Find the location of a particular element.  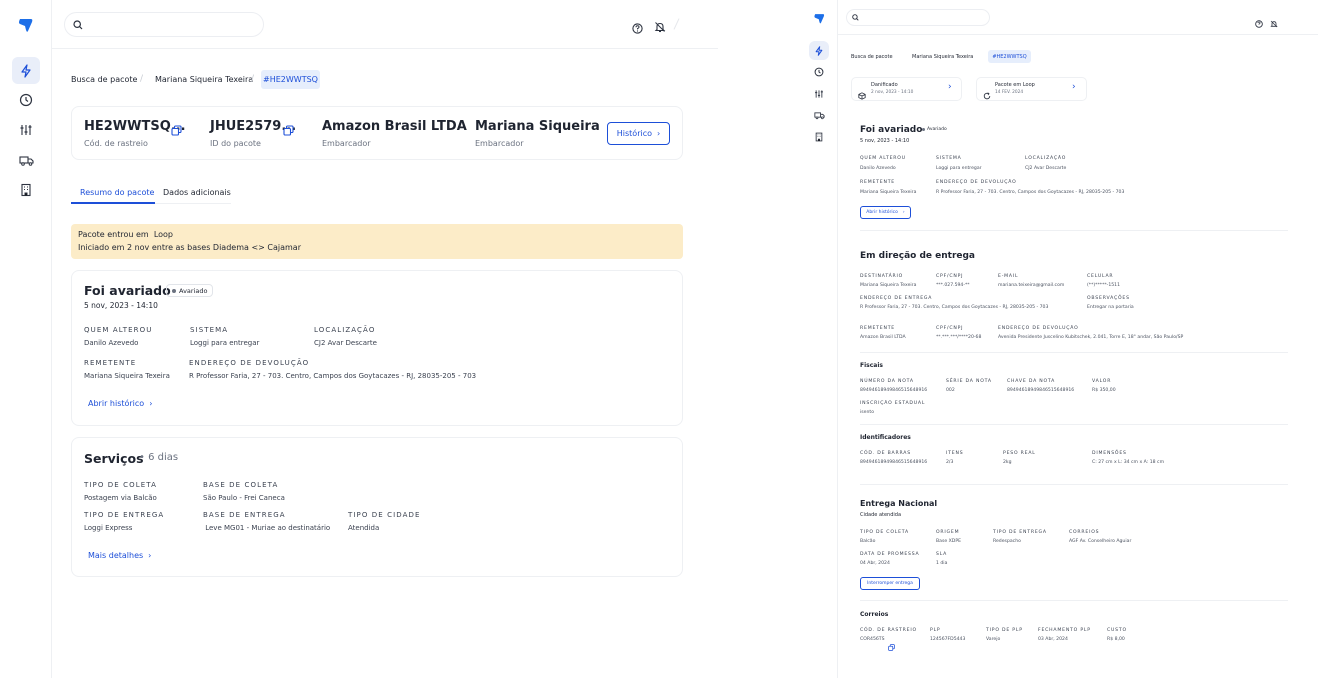

field-value: 89494618949846515648916 is located at coordinates (1041, 390).